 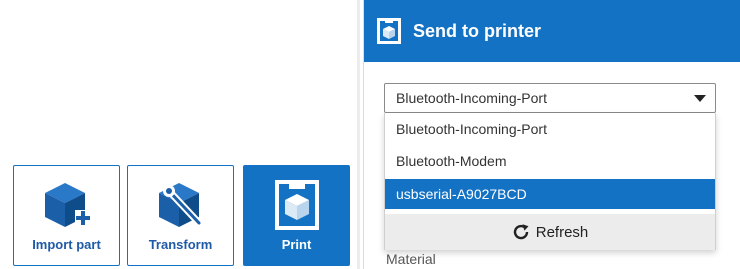 What do you see at coordinates (296, 244) in the screenshot?
I see `print-label: Print` at bounding box center [296, 244].